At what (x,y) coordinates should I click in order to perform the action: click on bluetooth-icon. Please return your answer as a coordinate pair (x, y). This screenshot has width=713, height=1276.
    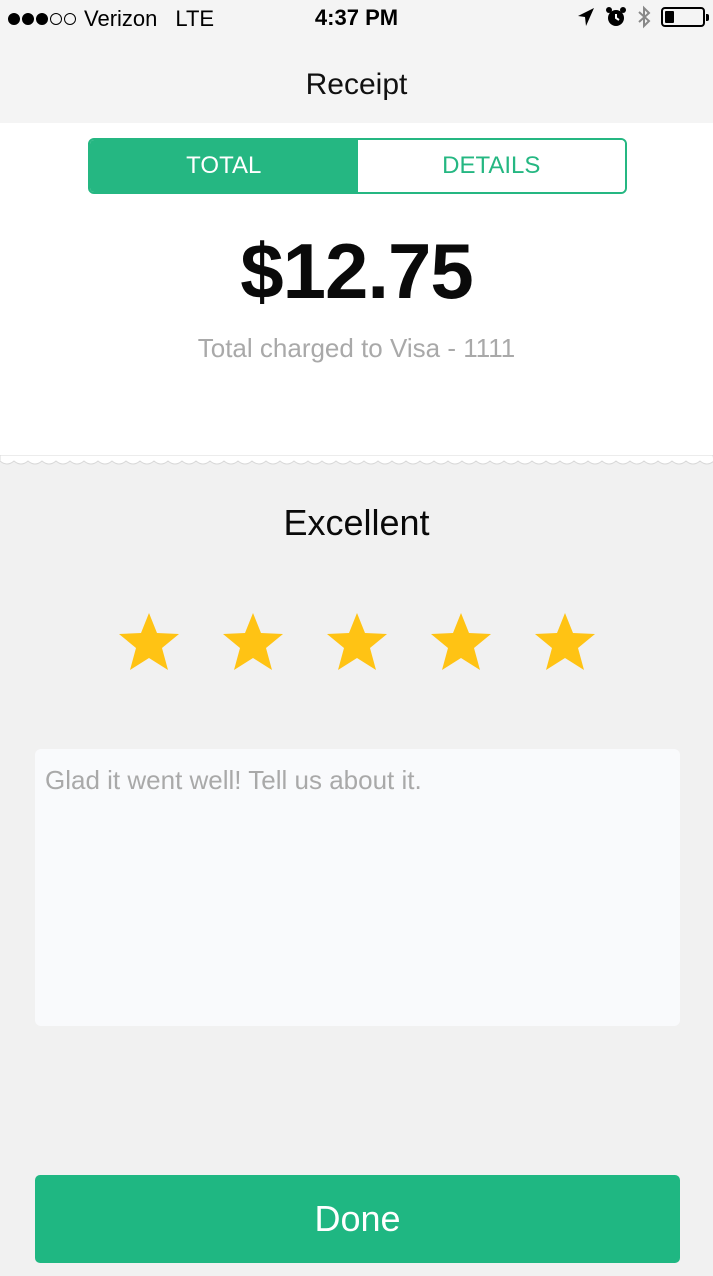
    Looking at the image, I should click on (644, 17).